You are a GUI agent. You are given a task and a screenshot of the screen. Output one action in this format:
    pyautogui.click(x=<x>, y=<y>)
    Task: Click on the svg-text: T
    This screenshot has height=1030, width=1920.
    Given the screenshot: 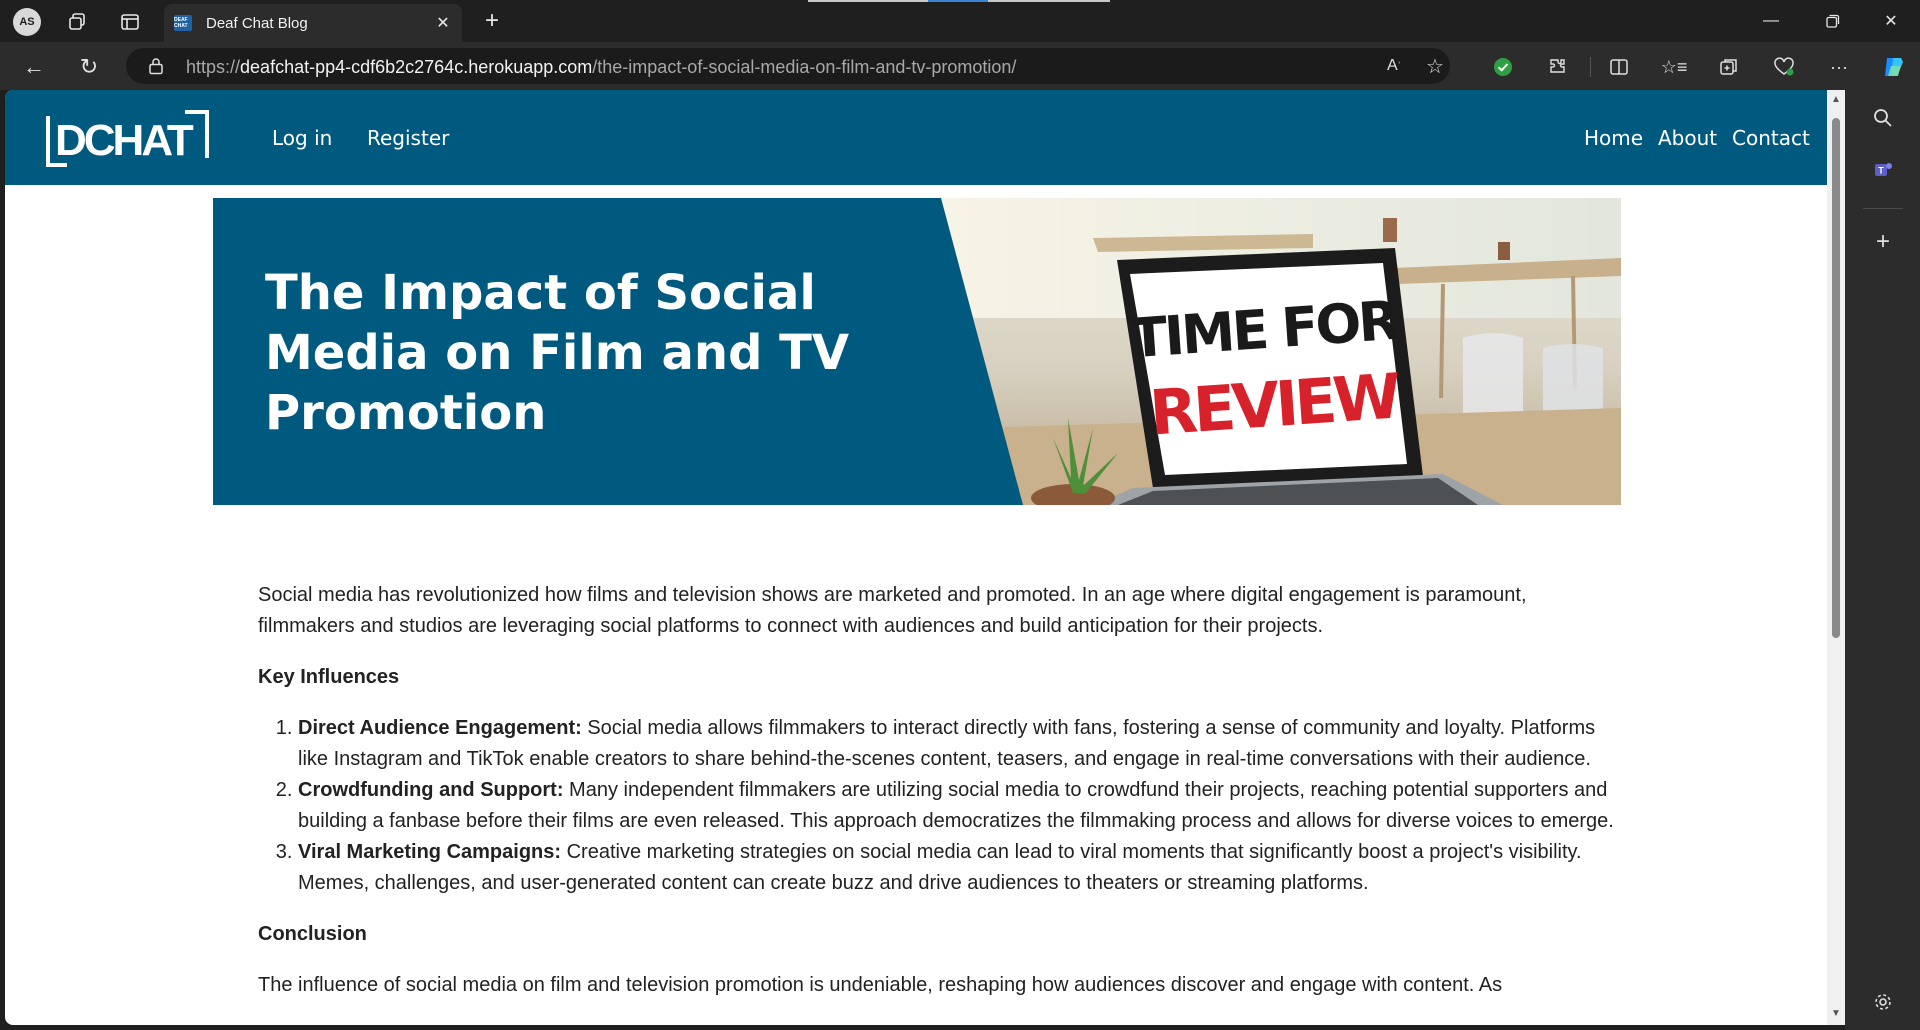 What is the action you would take?
    pyautogui.click(x=1881, y=171)
    